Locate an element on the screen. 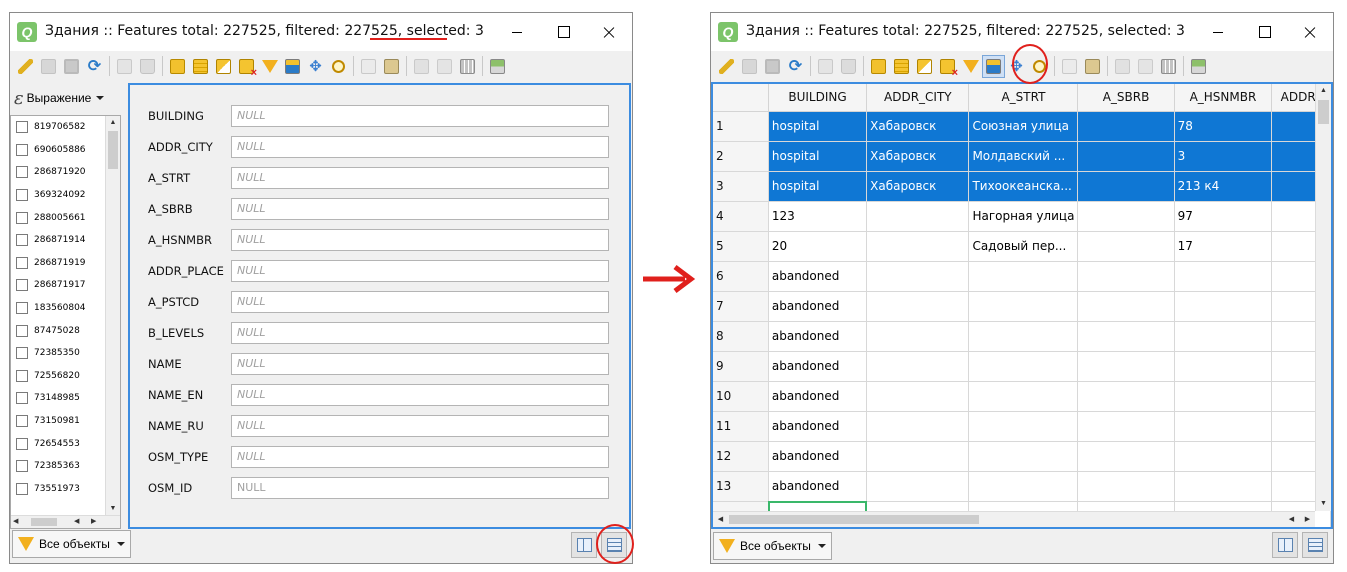 The width and height of the screenshot is (1347, 572). table-cell: 213 к4 is located at coordinates (1223, 186).